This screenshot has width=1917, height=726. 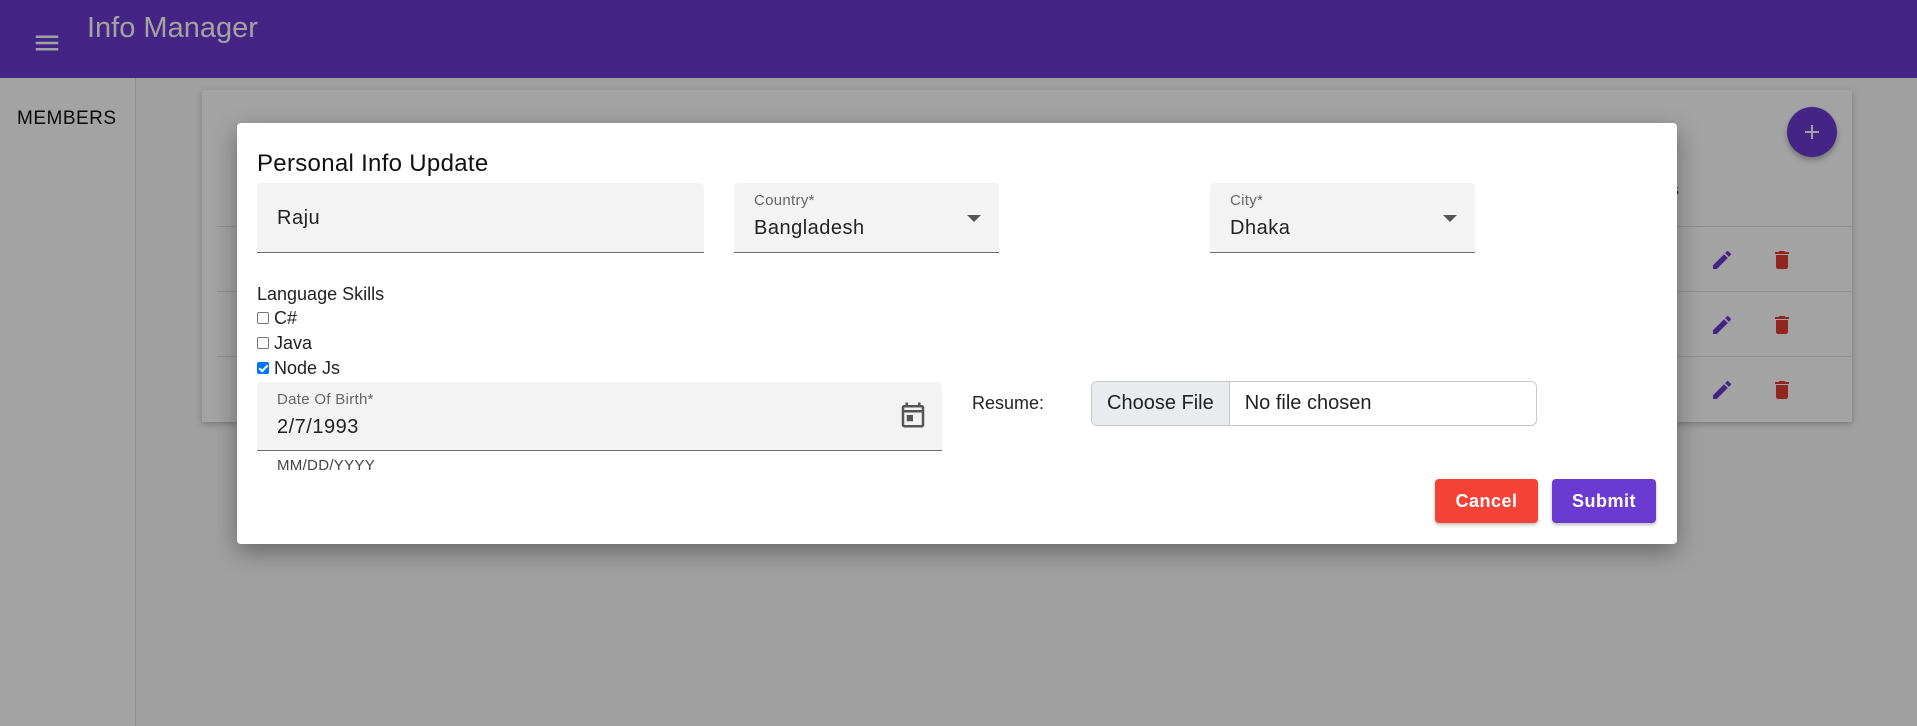 What do you see at coordinates (325, 399) in the screenshot?
I see `dob-label: Date Of Birth*` at bounding box center [325, 399].